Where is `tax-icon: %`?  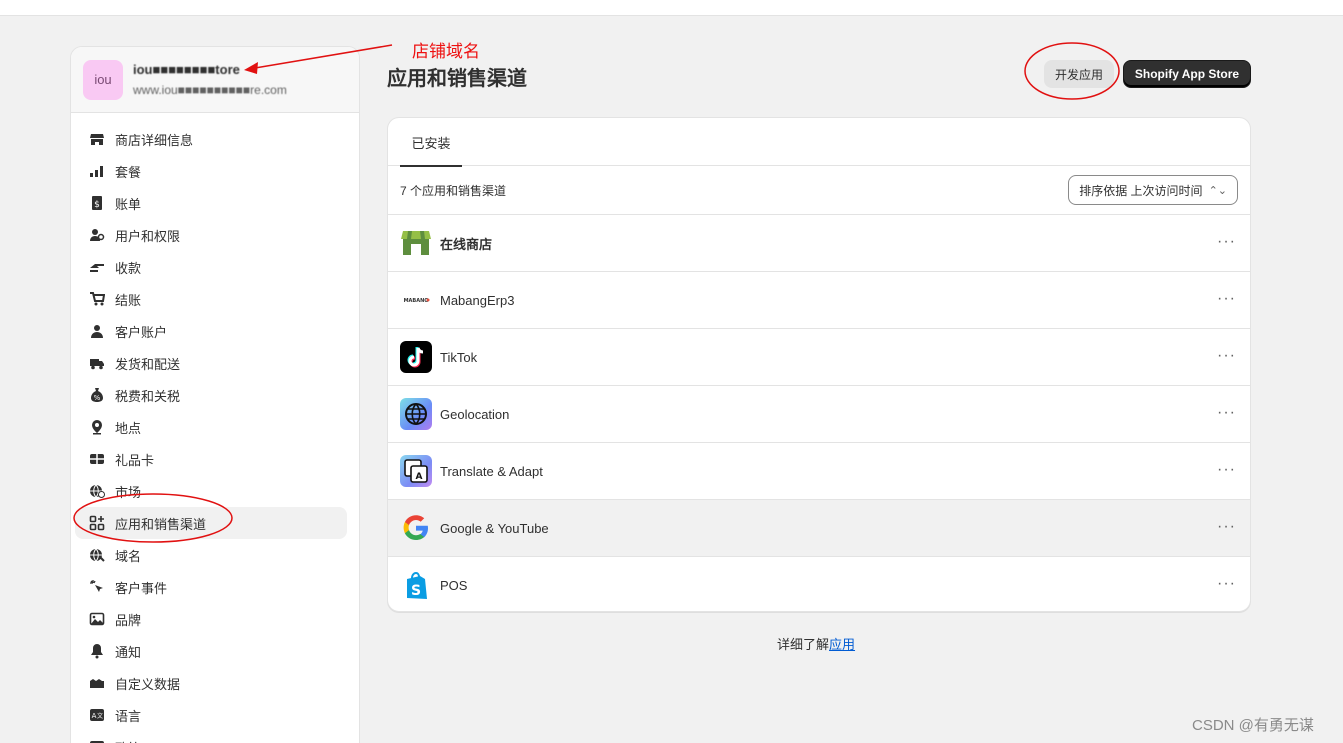 tax-icon: % is located at coordinates (97, 395).